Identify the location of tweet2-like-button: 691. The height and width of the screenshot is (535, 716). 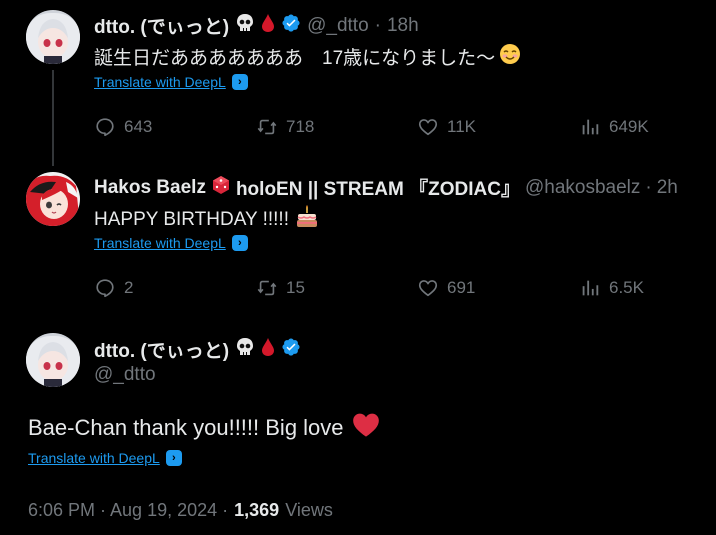
(446, 288).